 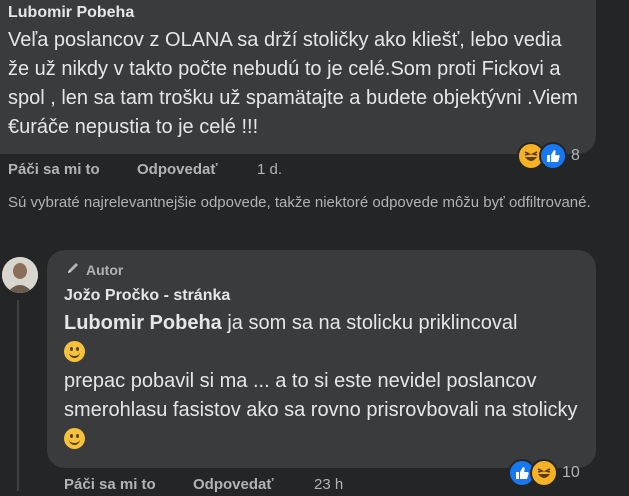 I want to click on comment-reactions: 8, so click(x=548, y=156).